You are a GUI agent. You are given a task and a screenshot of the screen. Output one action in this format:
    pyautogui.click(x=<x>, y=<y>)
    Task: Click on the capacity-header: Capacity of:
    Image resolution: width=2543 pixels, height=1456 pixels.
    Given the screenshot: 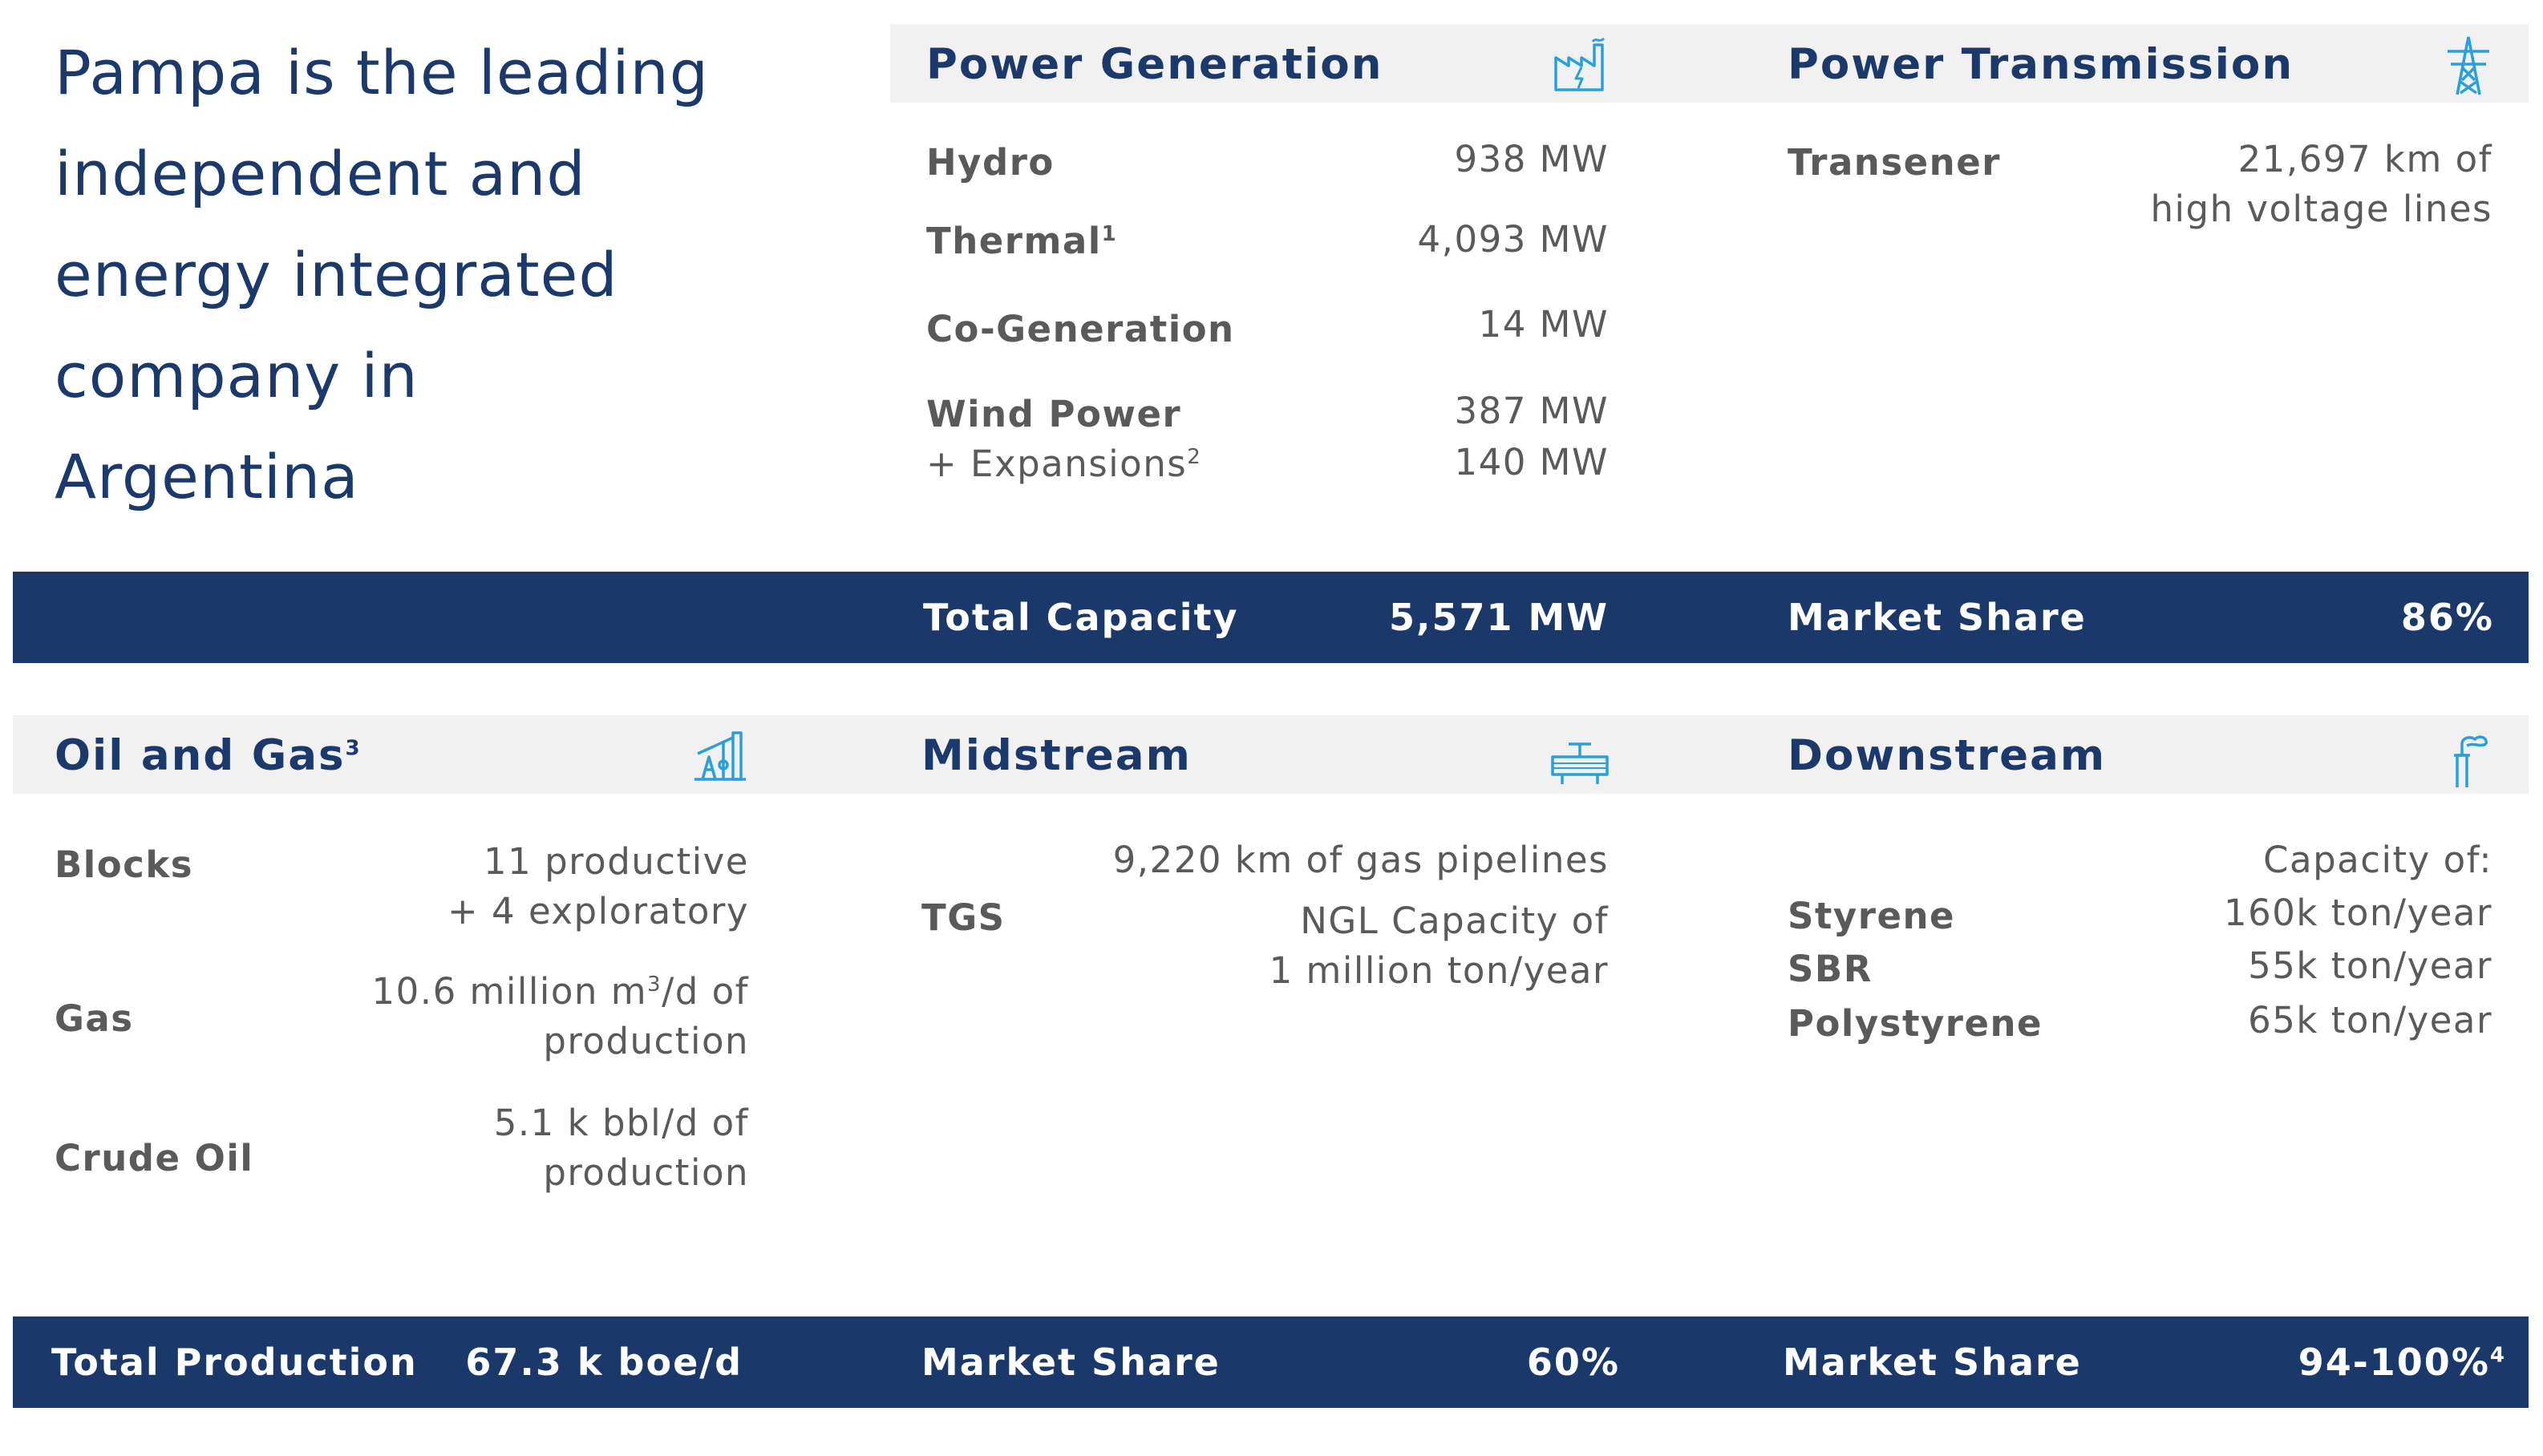 What is the action you would take?
    pyautogui.click(x=2377, y=860)
    